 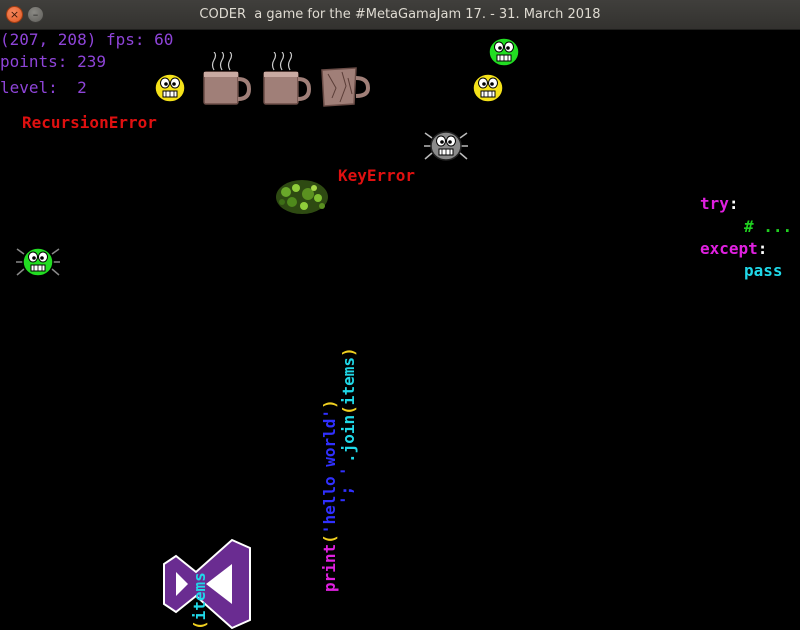 What do you see at coordinates (348, 410) in the screenshot?
I see `join-open-paren: (` at bounding box center [348, 410].